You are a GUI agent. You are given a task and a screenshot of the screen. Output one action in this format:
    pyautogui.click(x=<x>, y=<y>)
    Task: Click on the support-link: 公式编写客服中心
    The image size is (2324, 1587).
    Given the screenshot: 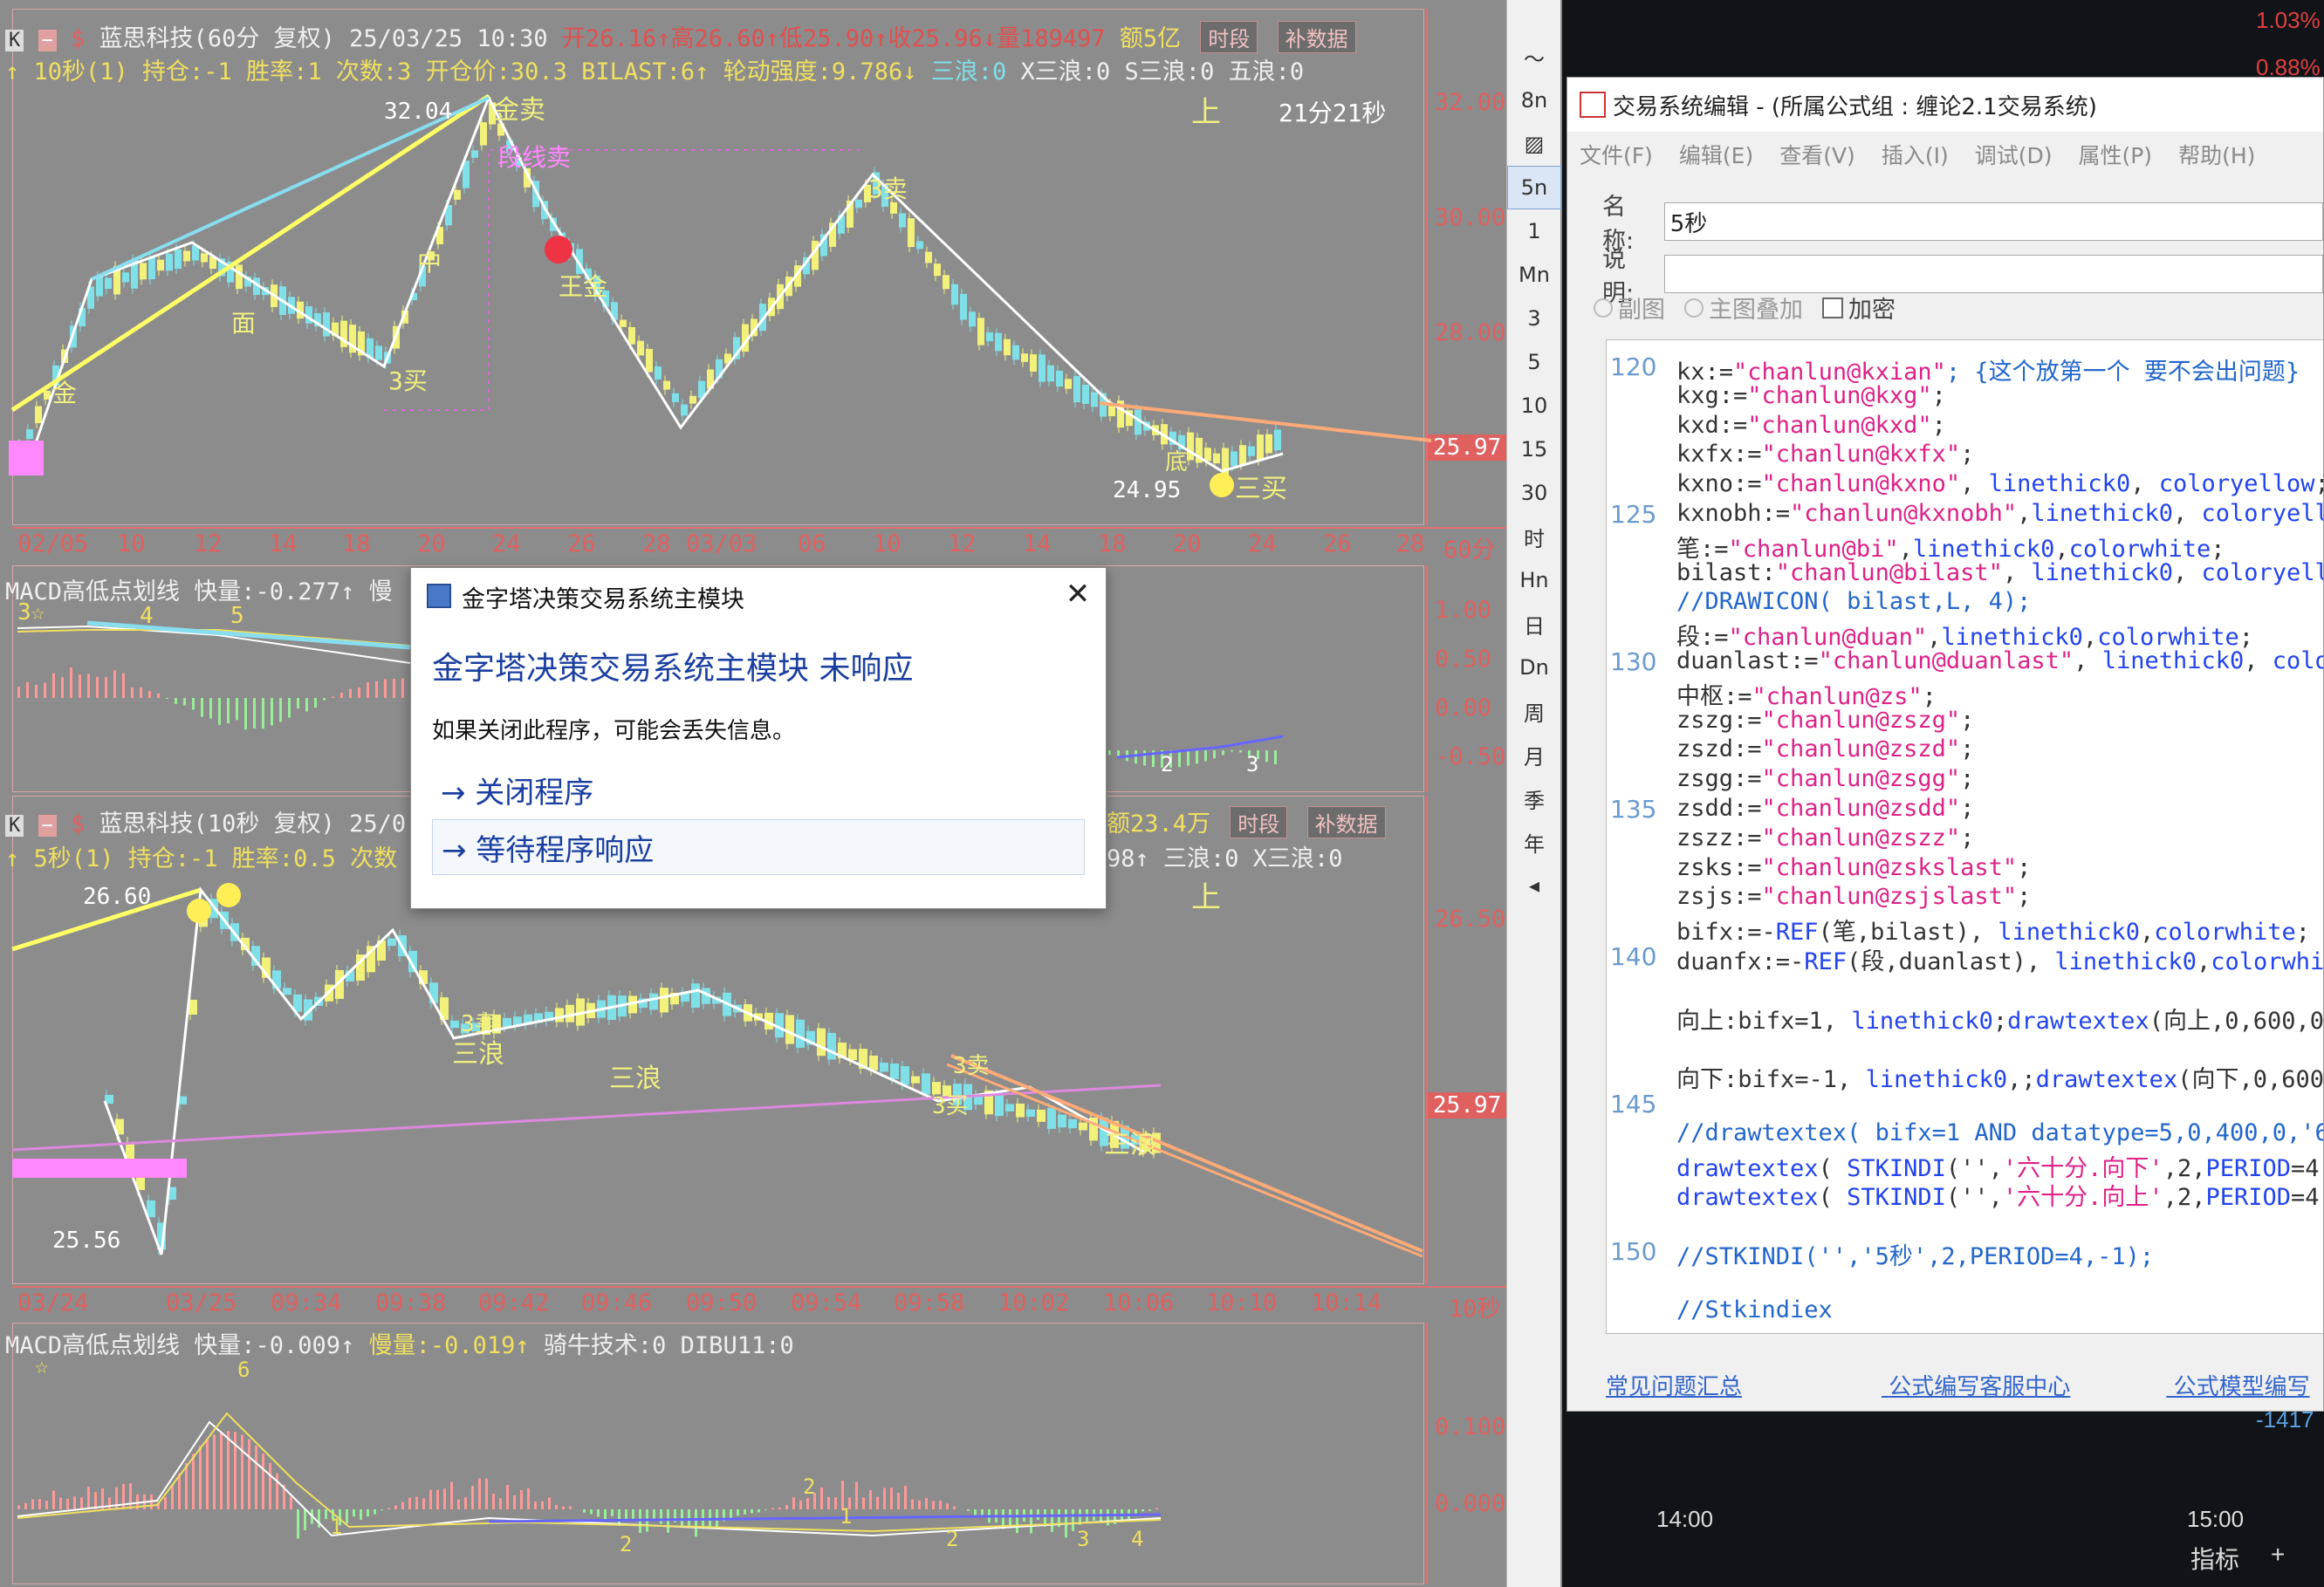 What is the action you would take?
    pyautogui.click(x=1979, y=1387)
    